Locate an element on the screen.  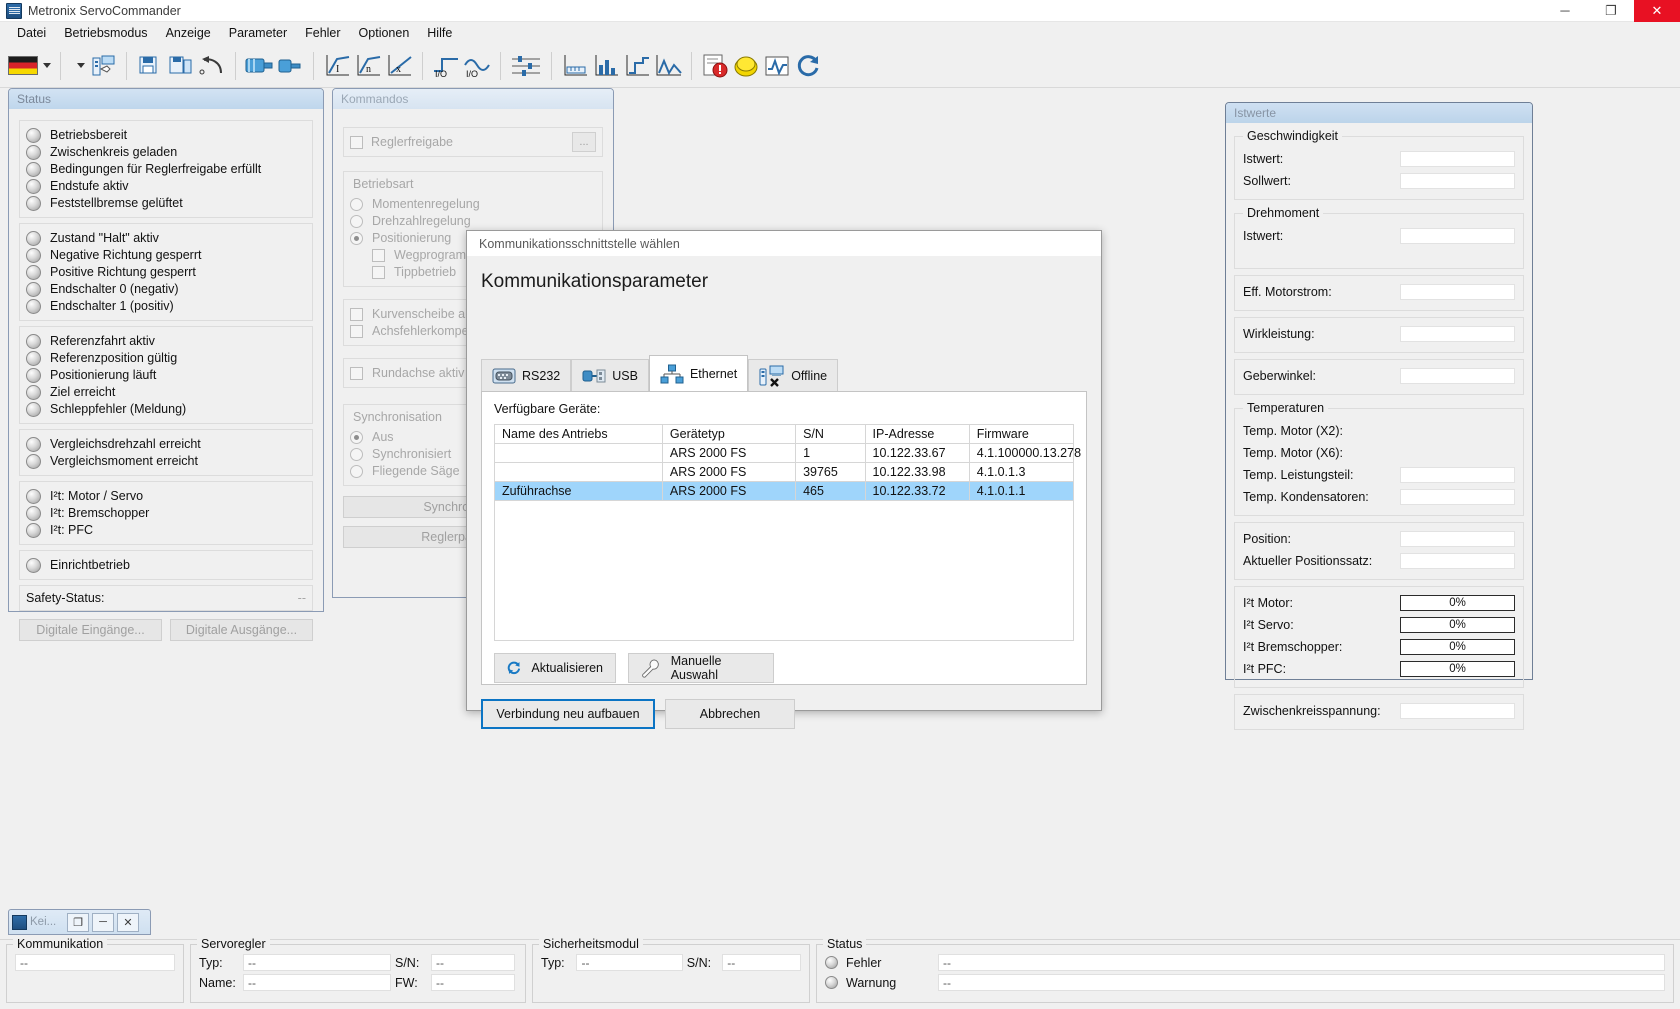
column-firmware: Firmware is located at coordinates (1021, 434).